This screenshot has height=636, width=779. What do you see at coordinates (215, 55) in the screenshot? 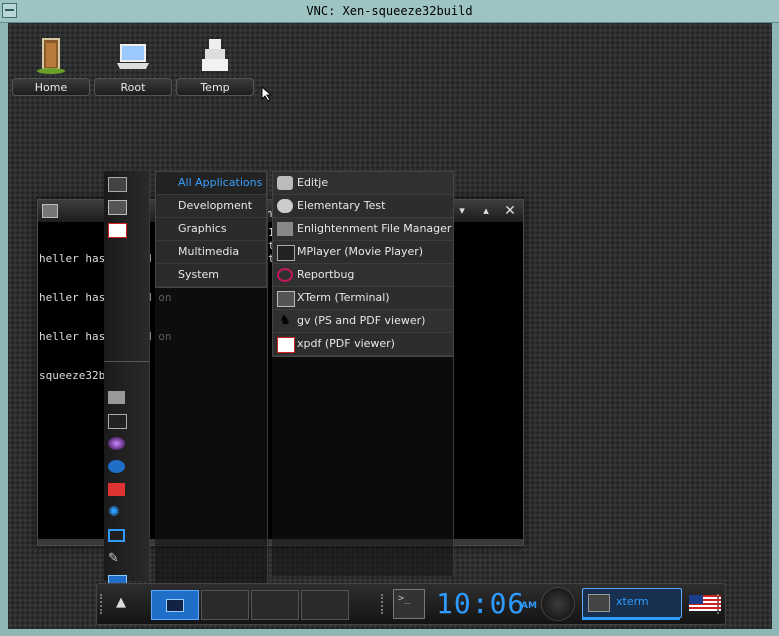
I see `boxes-icon` at bounding box center [215, 55].